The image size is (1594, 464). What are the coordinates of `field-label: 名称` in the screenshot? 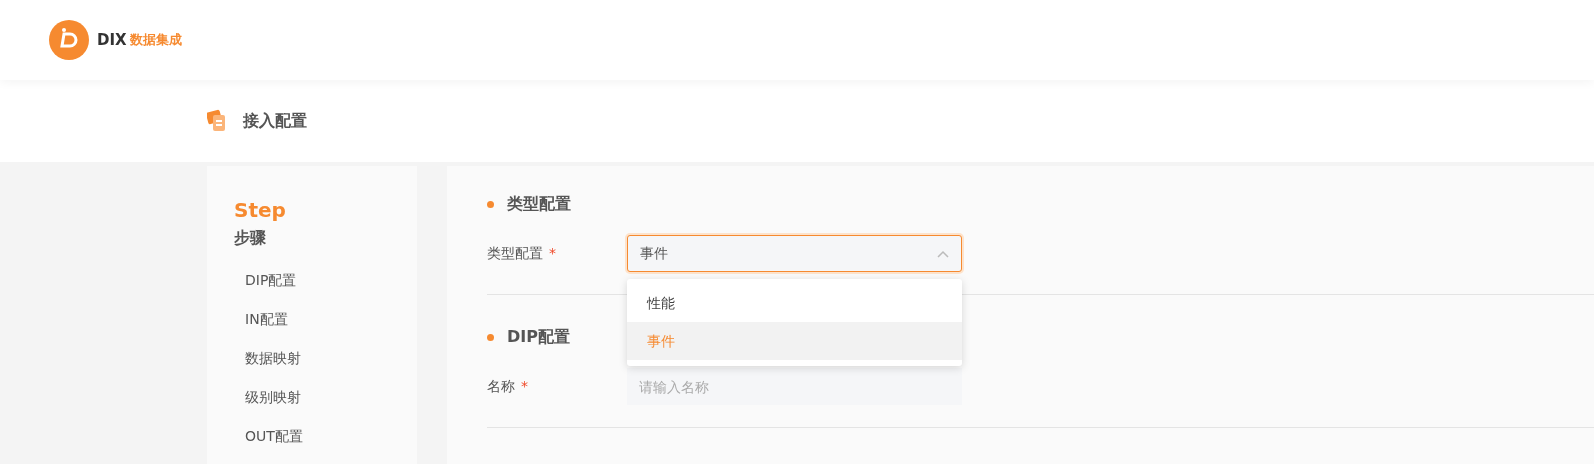 It's located at (501, 386).